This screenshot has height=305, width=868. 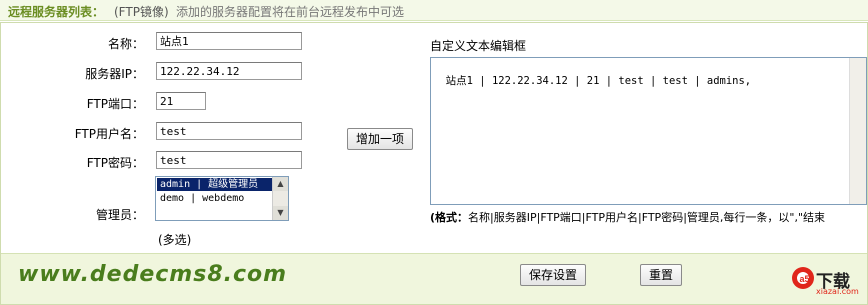 I want to click on ftp-port-input: 21, so click(x=181, y=101).